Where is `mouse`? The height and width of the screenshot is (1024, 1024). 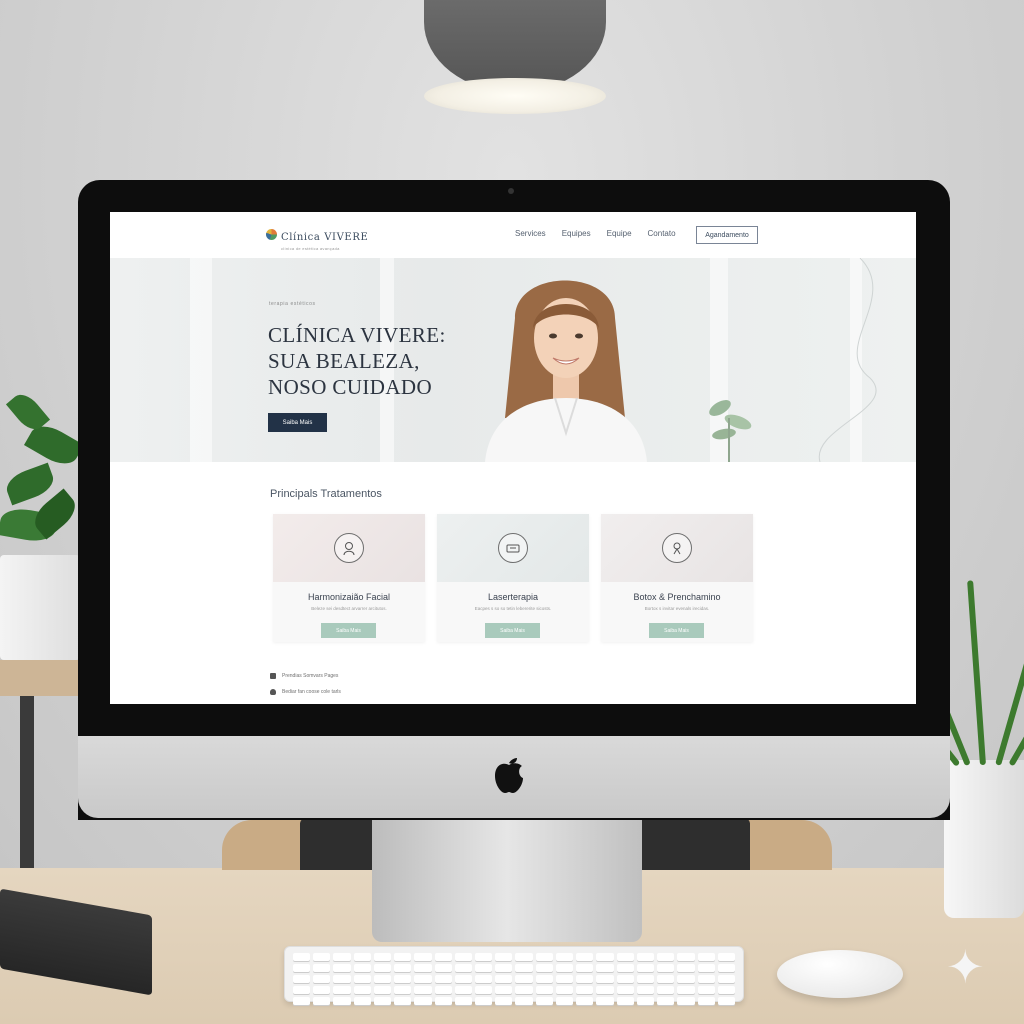 mouse is located at coordinates (840, 974).